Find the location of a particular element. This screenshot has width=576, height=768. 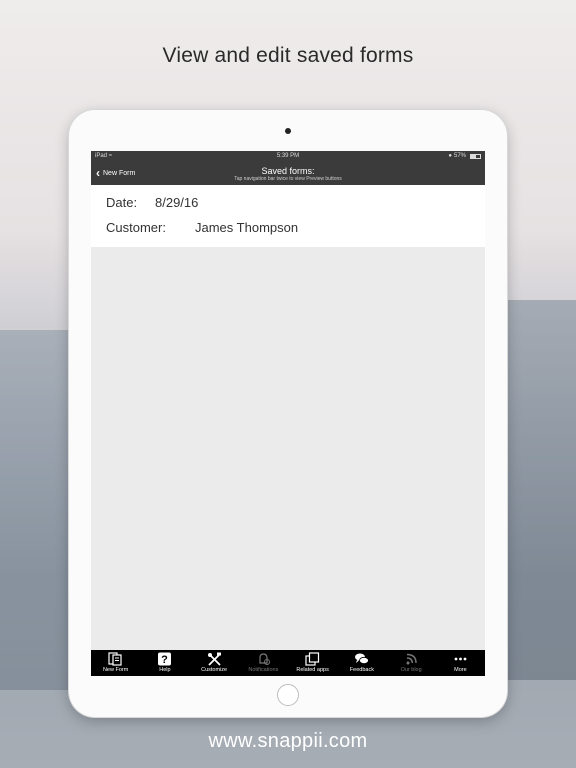

nav-title: Saved forms: is located at coordinates (288, 171).